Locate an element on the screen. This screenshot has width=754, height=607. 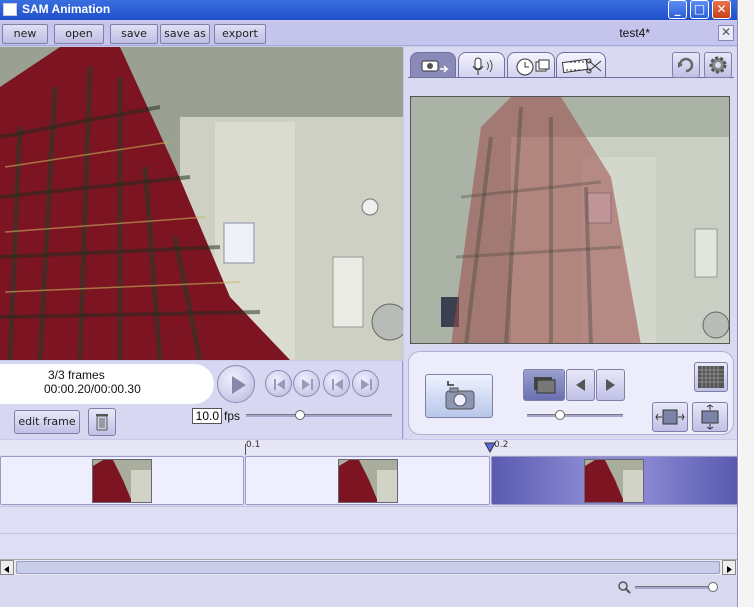
export-button: export is located at coordinates (240, 34).